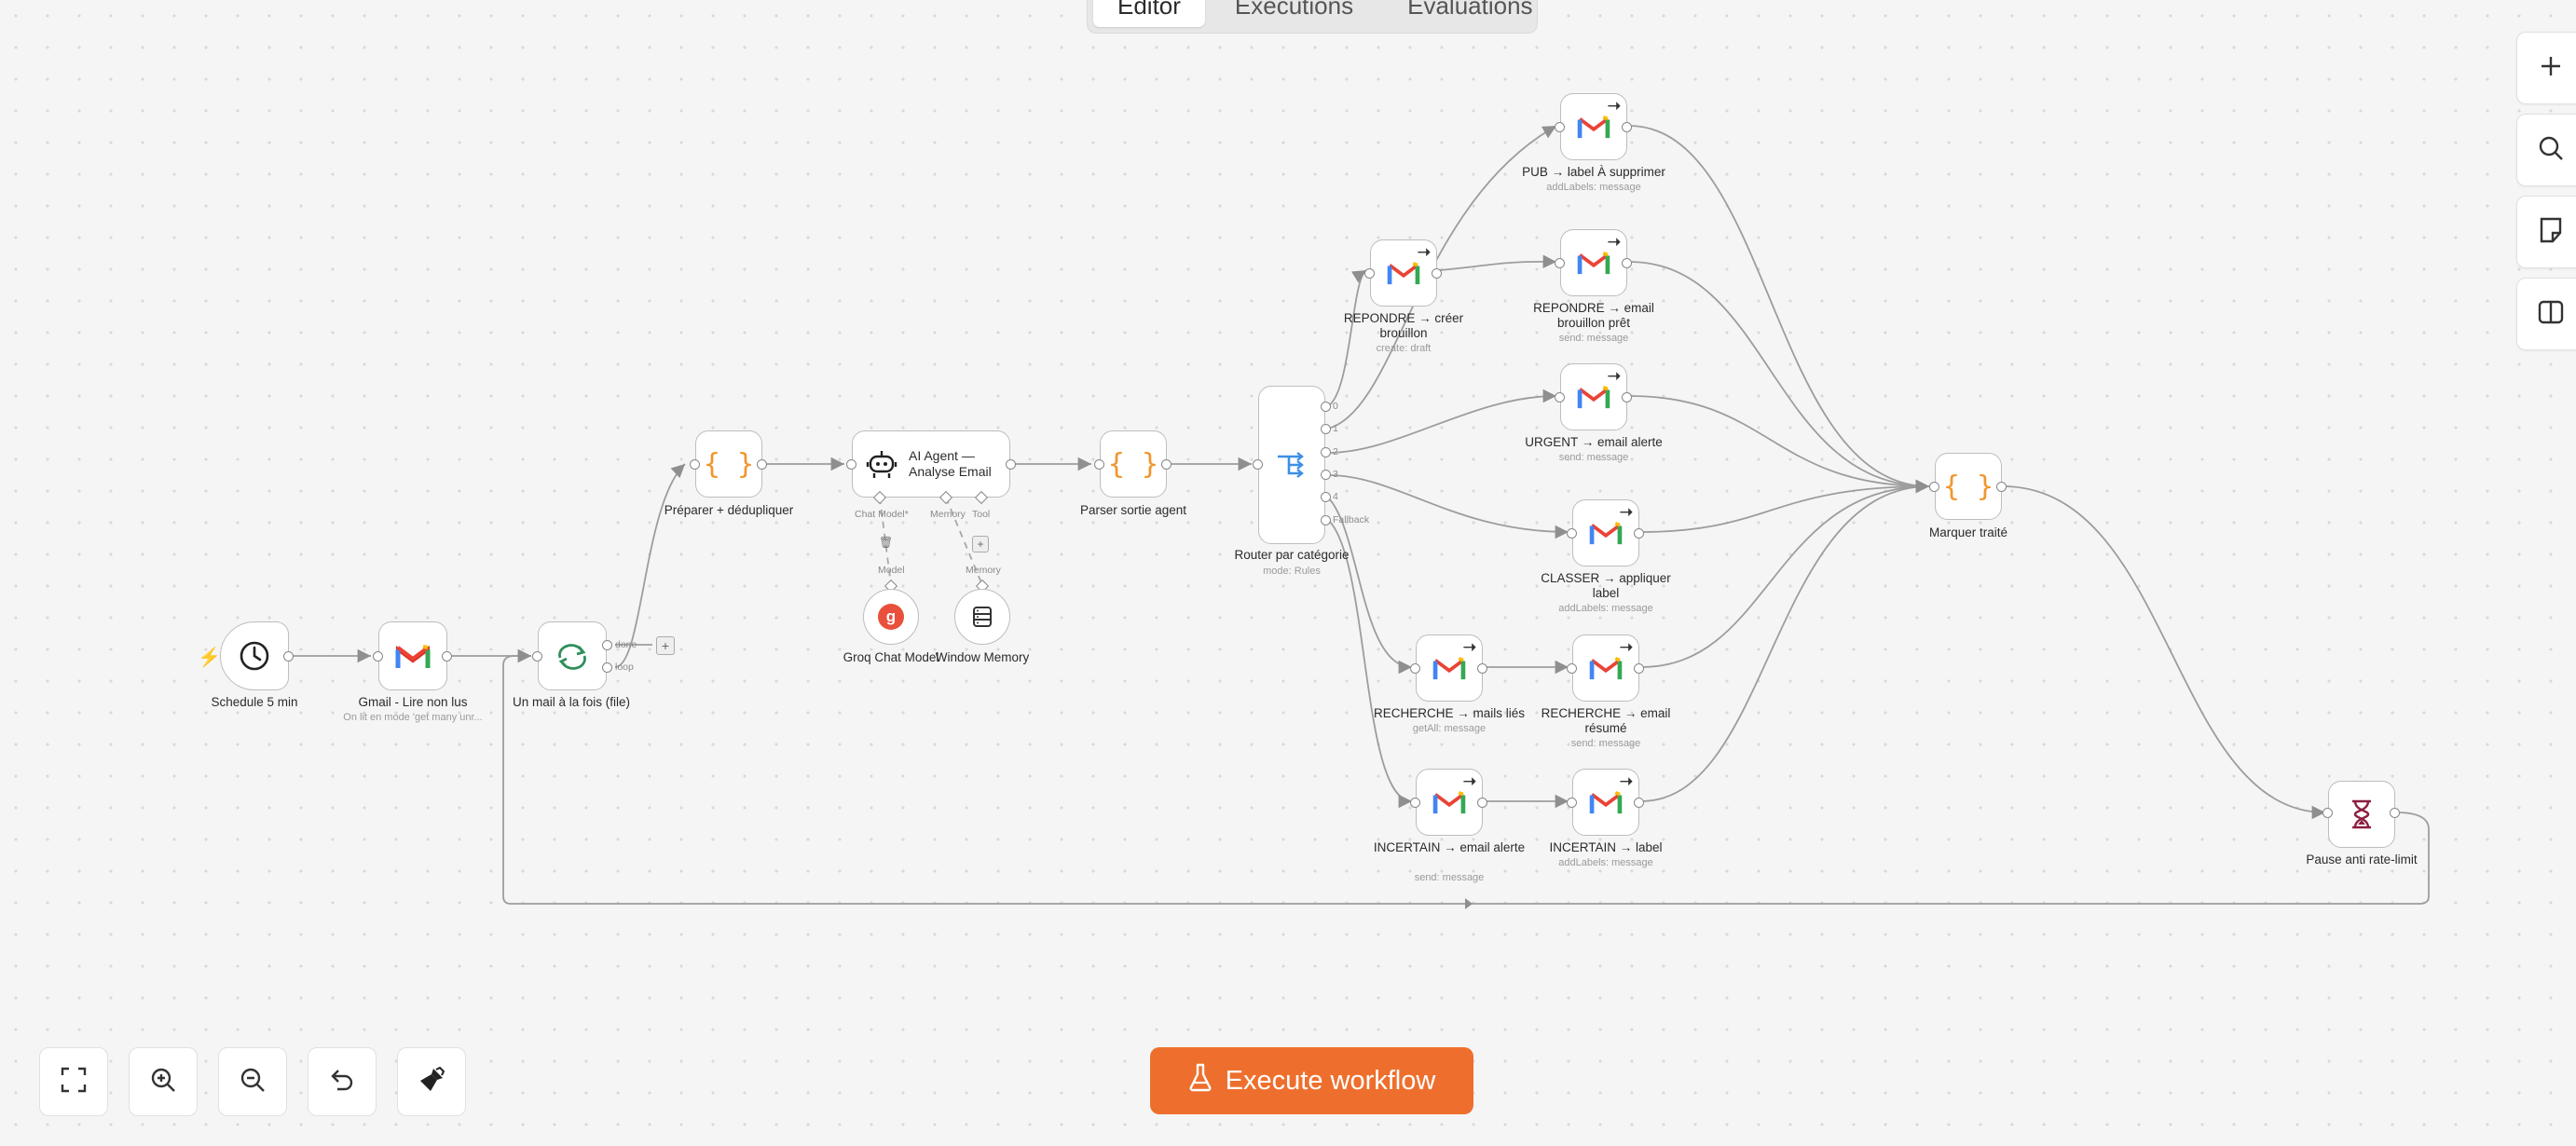 The image size is (2576, 1146). What do you see at coordinates (1403, 273) in the screenshot?
I see `node-repondre-draft: ➝` at bounding box center [1403, 273].